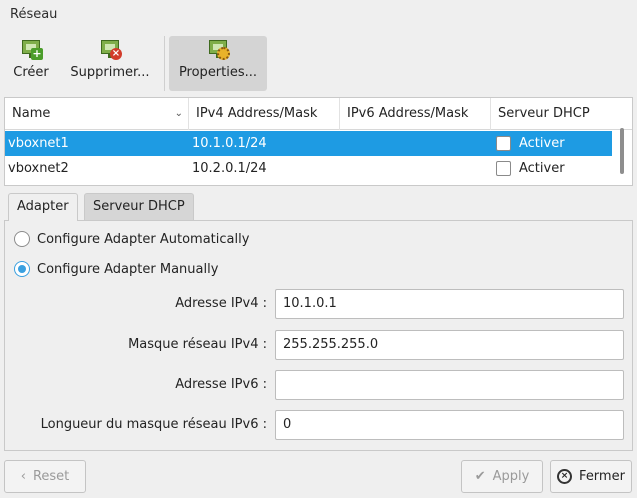  I want to click on create-label: Créer, so click(31, 72).